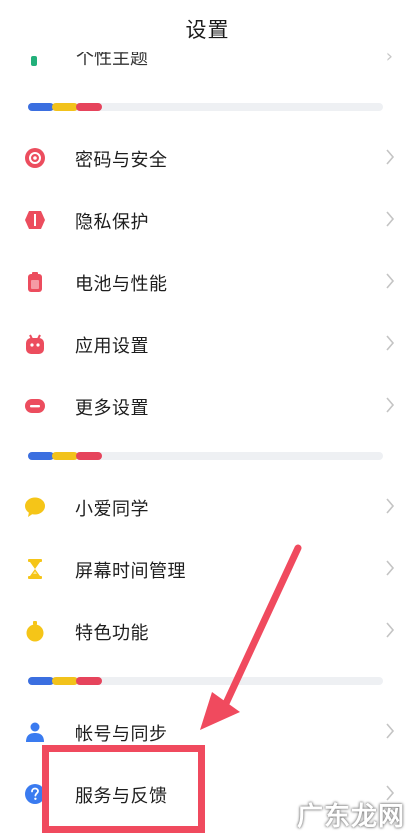 This screenshot has width=415, height=839. What do you see at coordinates (207, 569) in the screenshot?
I see `settings-item-screen-time: 屏幕时间管理` at bounding box center [207, 569].